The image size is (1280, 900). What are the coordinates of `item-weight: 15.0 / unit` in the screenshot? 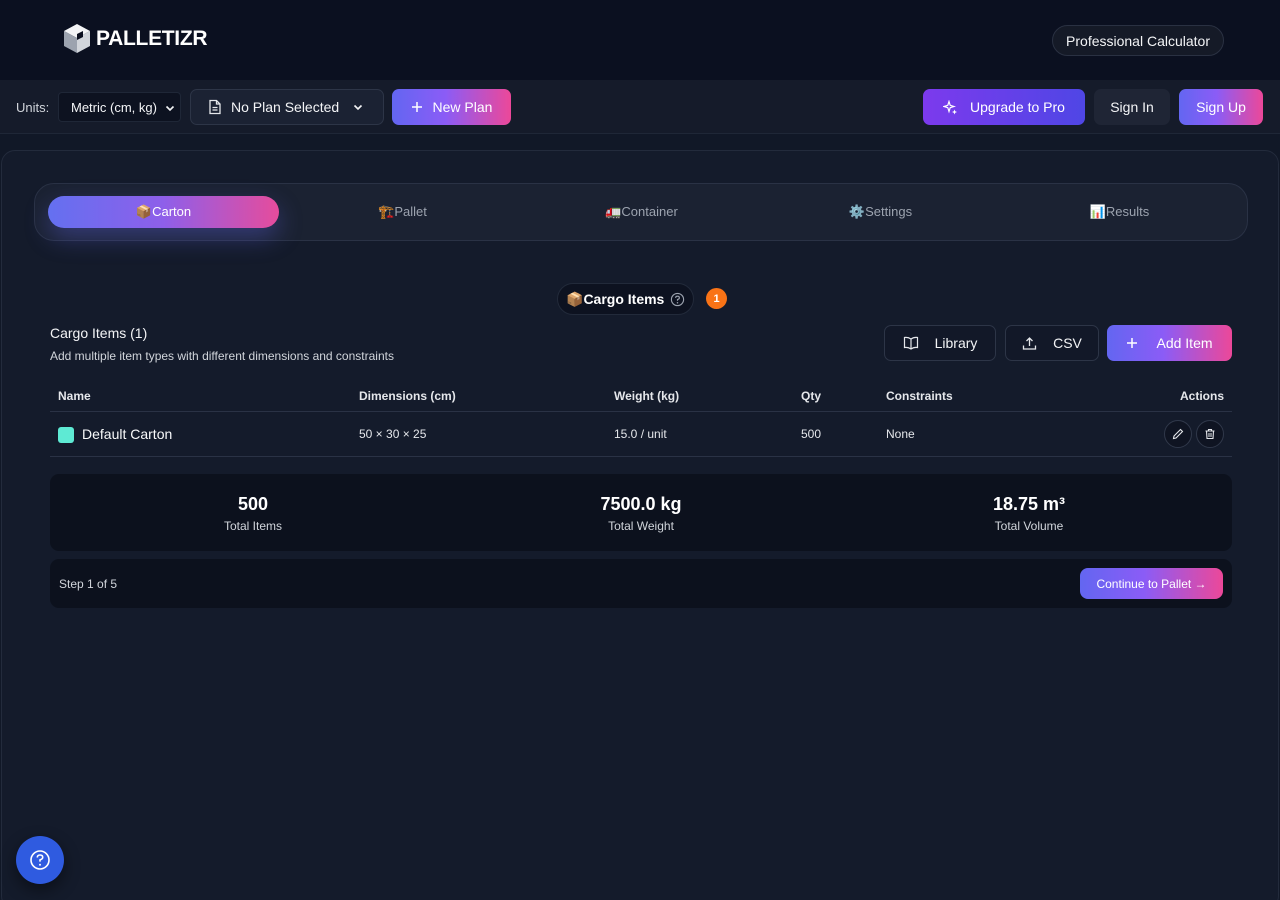 It's located at (640, 434).